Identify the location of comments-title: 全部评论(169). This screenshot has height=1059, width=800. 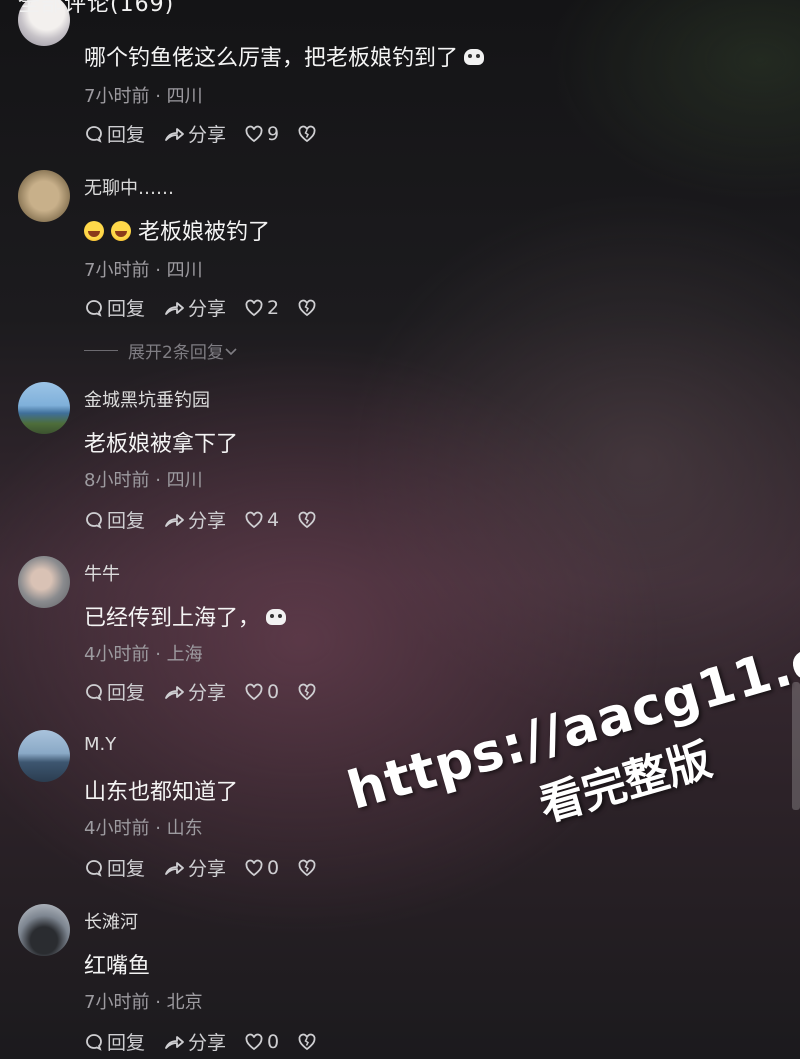
(96, 8).